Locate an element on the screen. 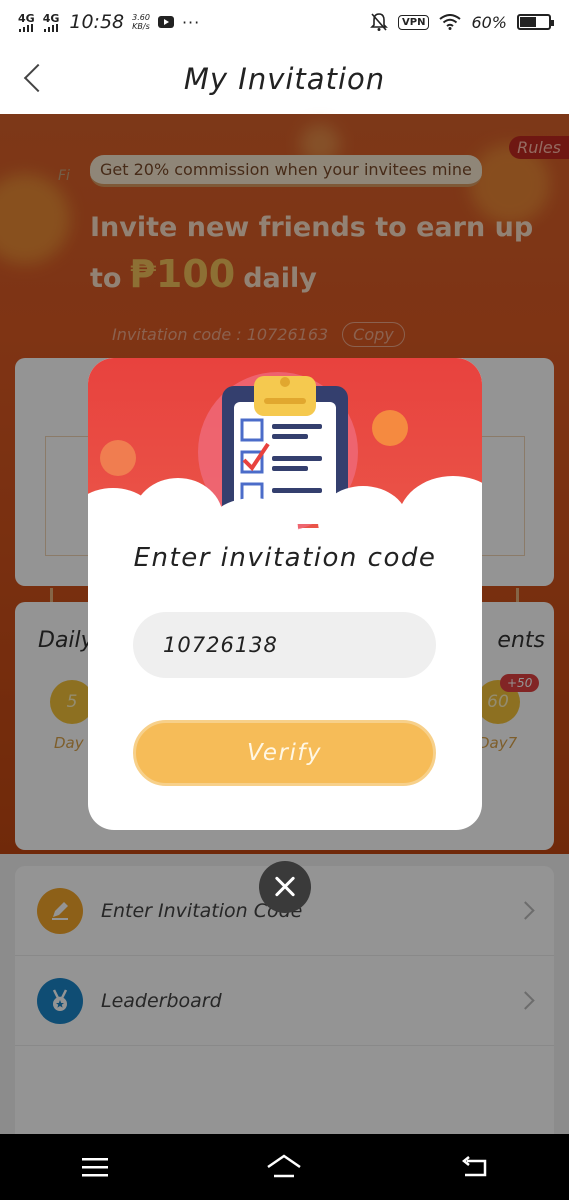 This screenshot has height=1200, width=569. verify-button: Verify is located at coordinates (284, 753).